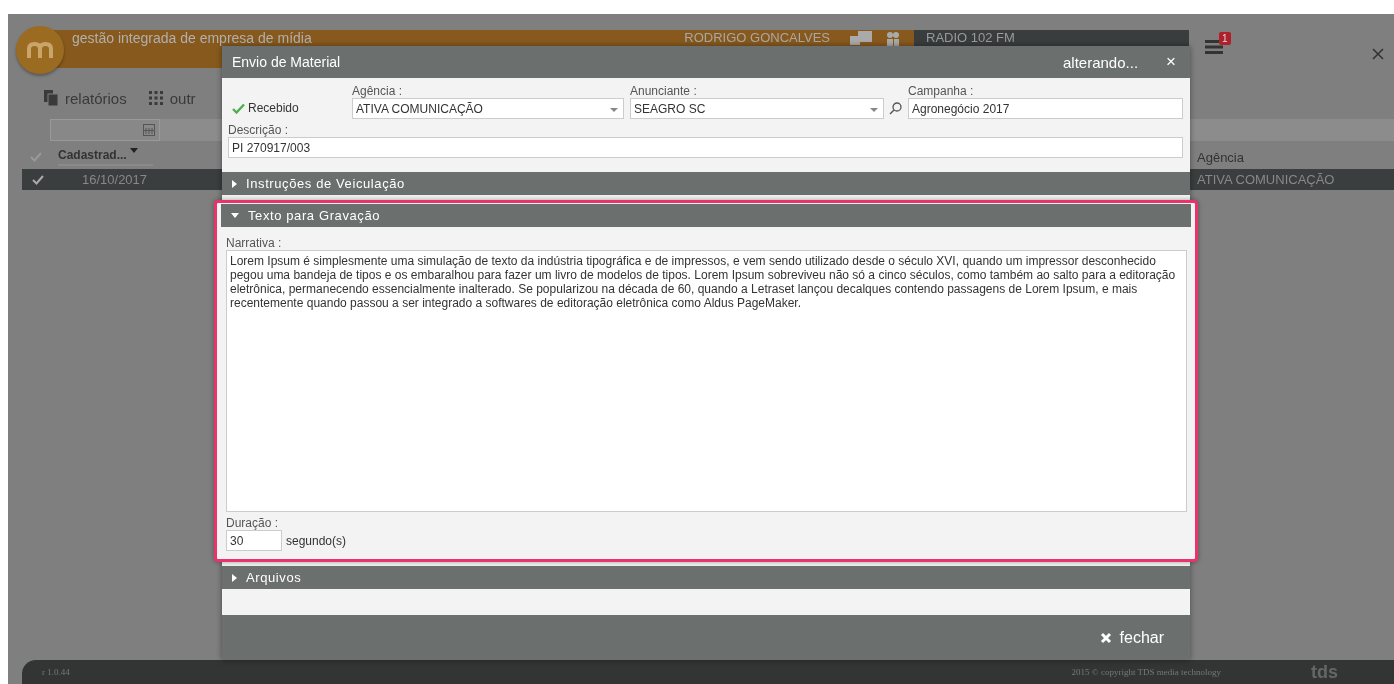  What do you see at coordinates (1131, 637) in the screenshot?
I see `close-button: fechar` at bounding box center [1131, 637].